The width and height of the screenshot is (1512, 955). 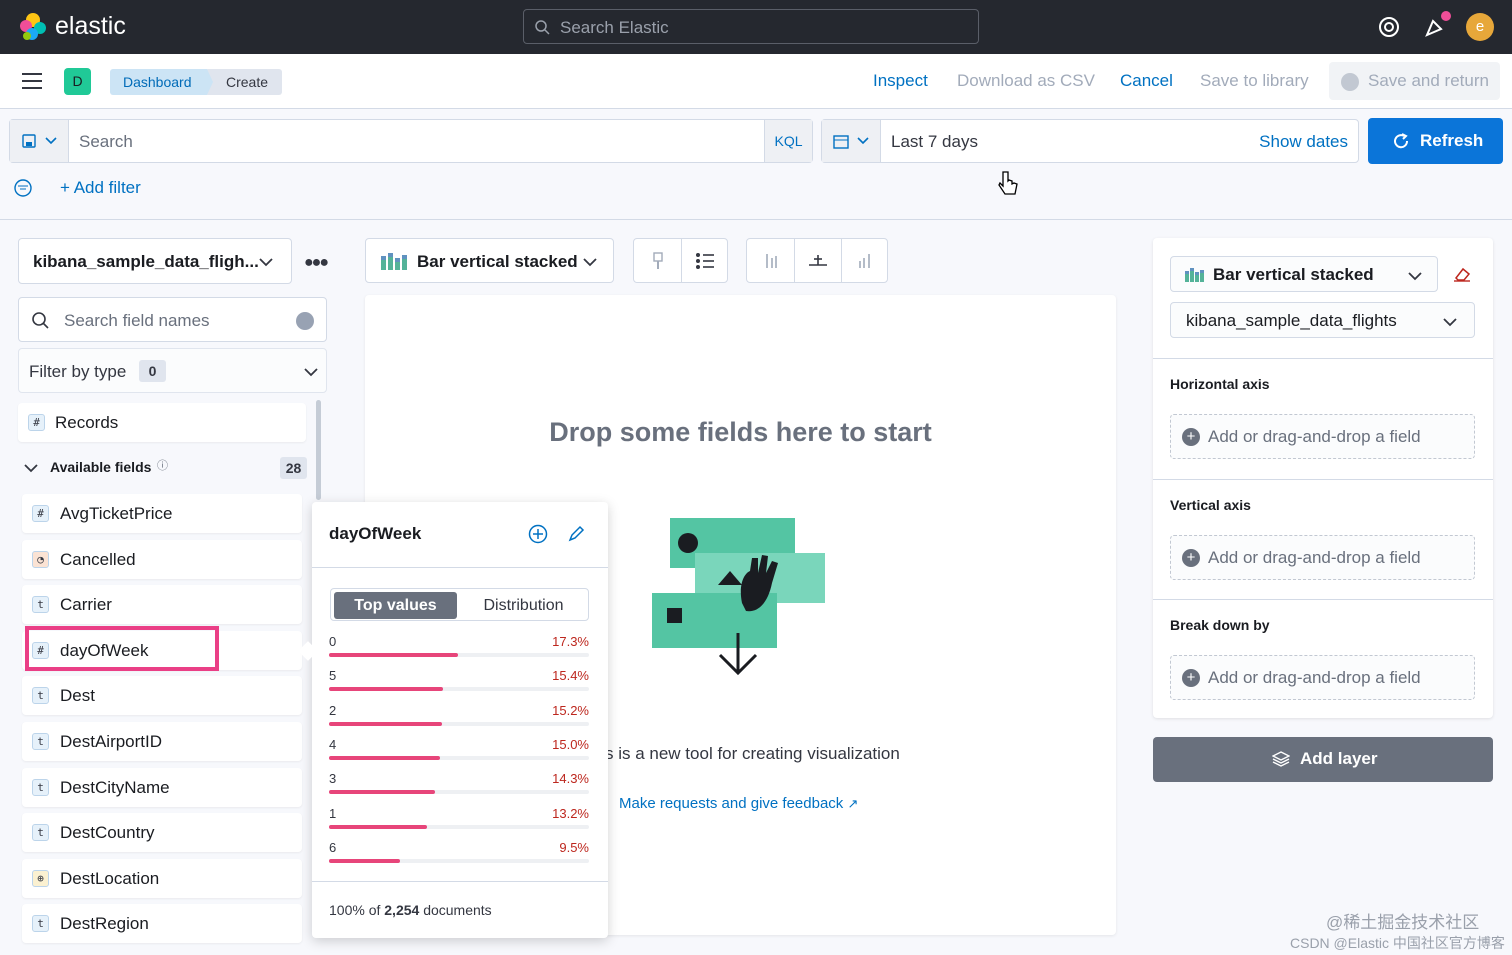 I want to click on dropzone-label: Add or drag-and-drop a field, so click(x=1314, y=677).